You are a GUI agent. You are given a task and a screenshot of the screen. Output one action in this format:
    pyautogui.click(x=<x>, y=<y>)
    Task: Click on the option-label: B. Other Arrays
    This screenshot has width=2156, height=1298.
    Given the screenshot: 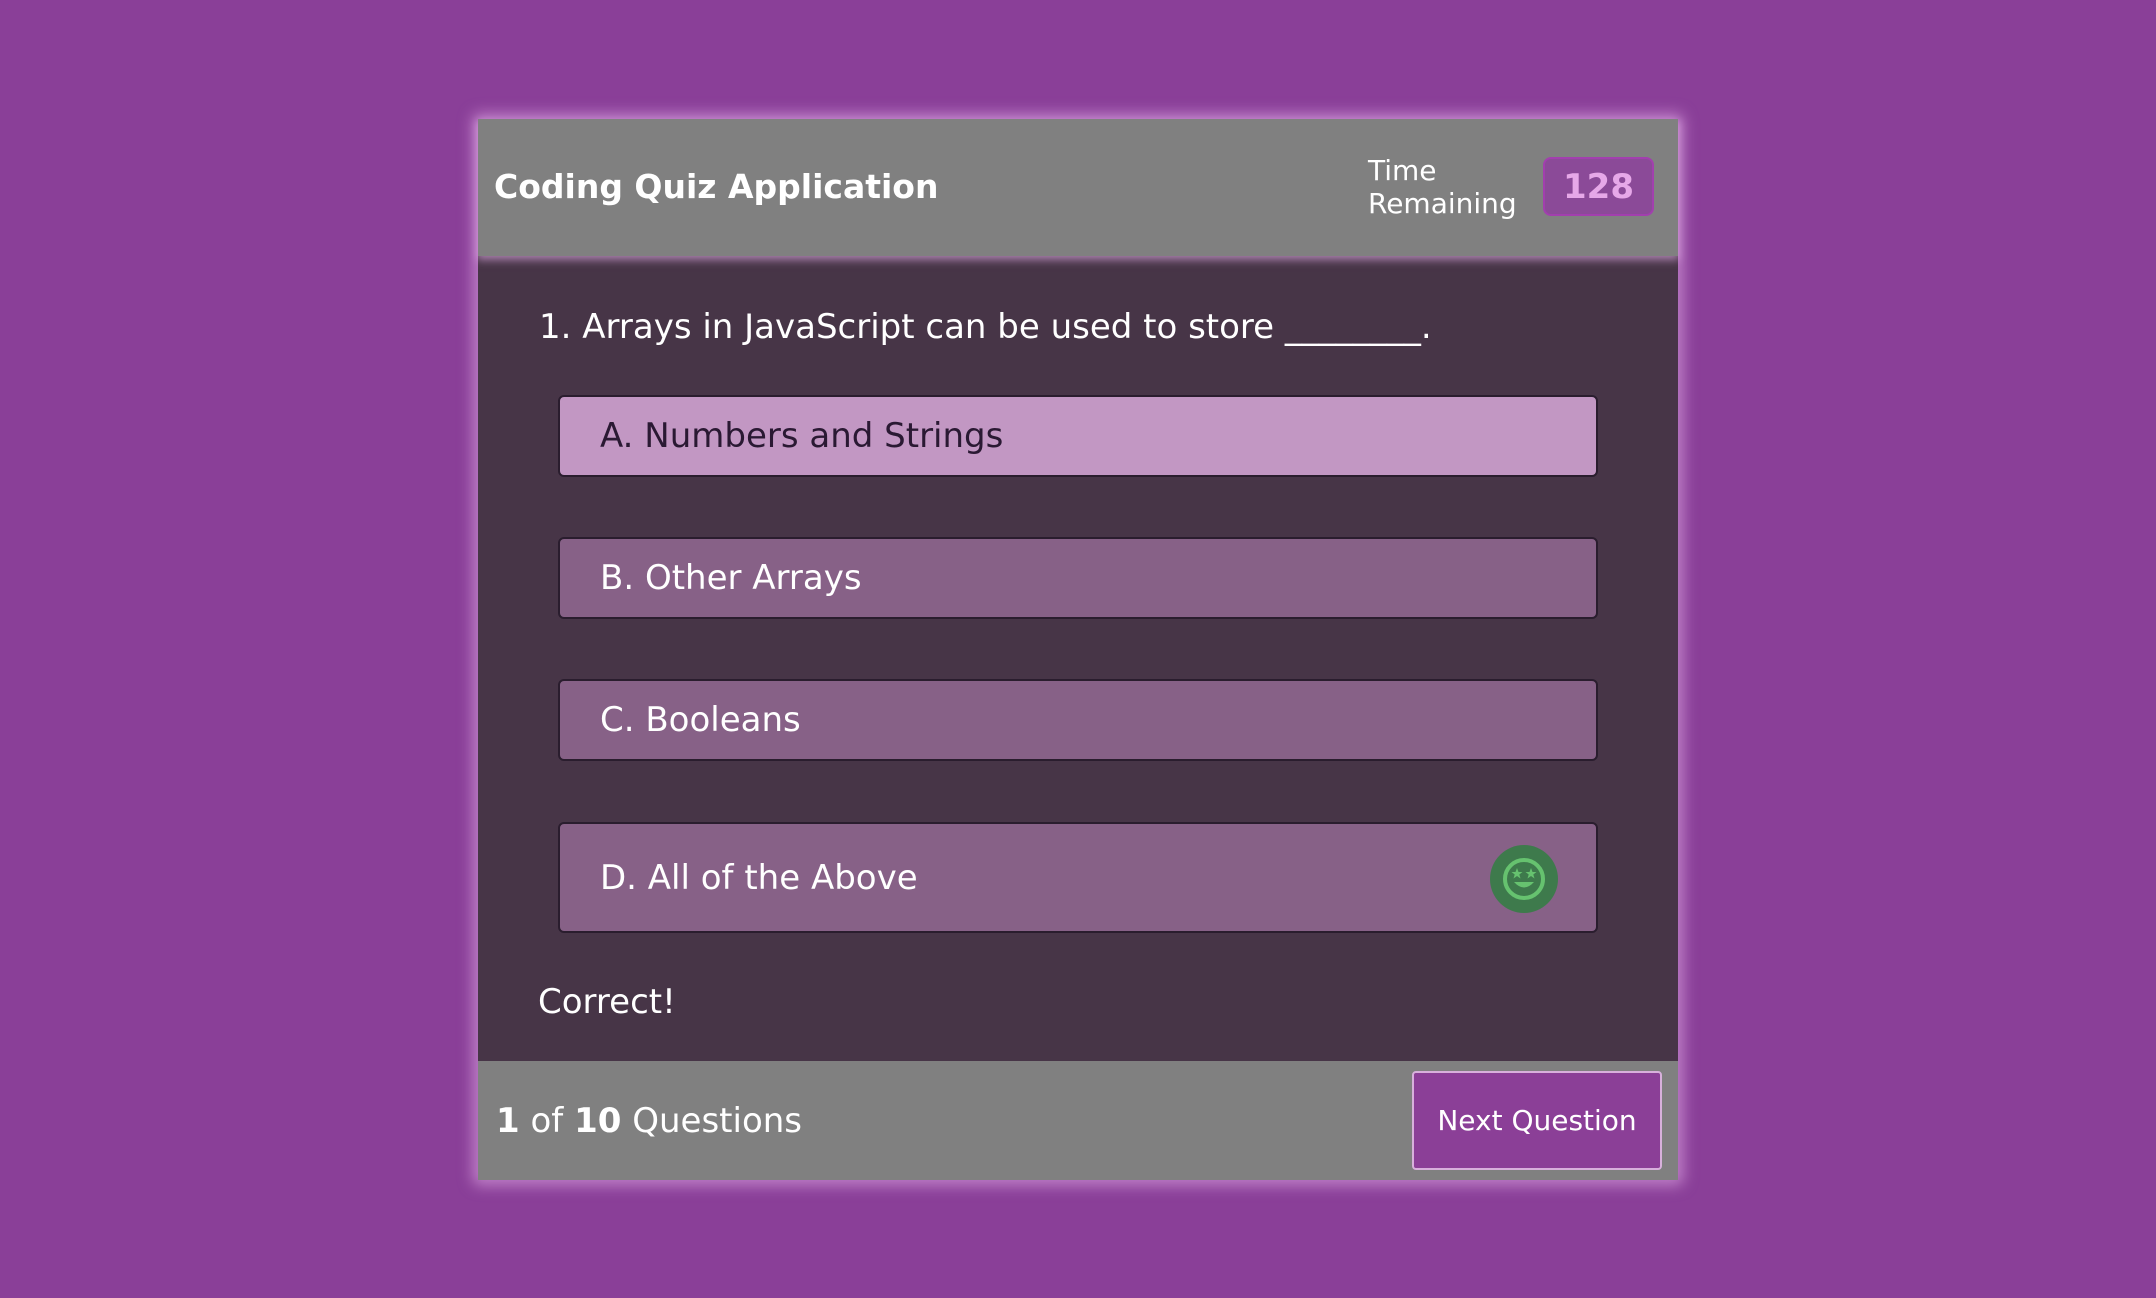 What is the action you would take?
    pyautogui.click(x=731, y=578)
    